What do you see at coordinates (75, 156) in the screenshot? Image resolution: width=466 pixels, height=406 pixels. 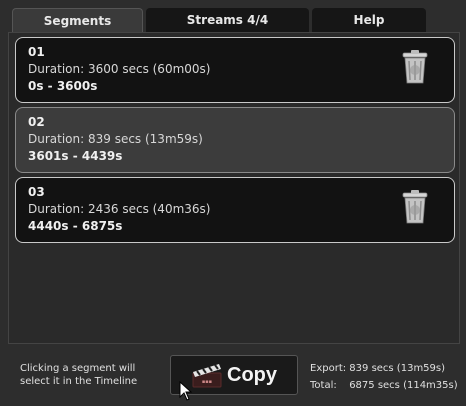 I see `segment-range: 3601s - 4439s` at bounding box center [75, 156].